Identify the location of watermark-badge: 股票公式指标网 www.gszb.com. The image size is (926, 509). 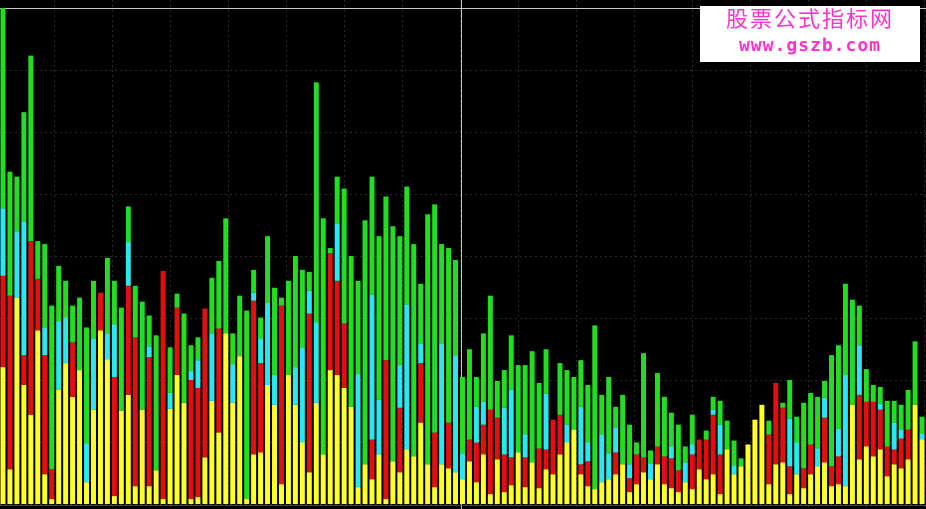
(810, 34).